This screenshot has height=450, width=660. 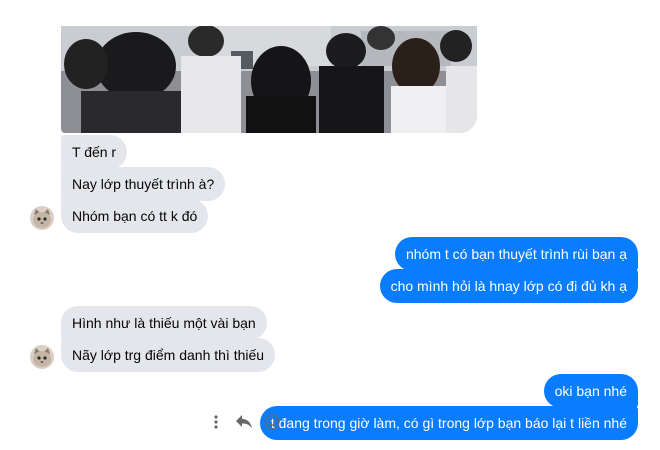 What do you see at coordinates (590, 391) in the screenshot?
I see `outgoing-message: oki bạn nhé` at bounding box center [590, 391].